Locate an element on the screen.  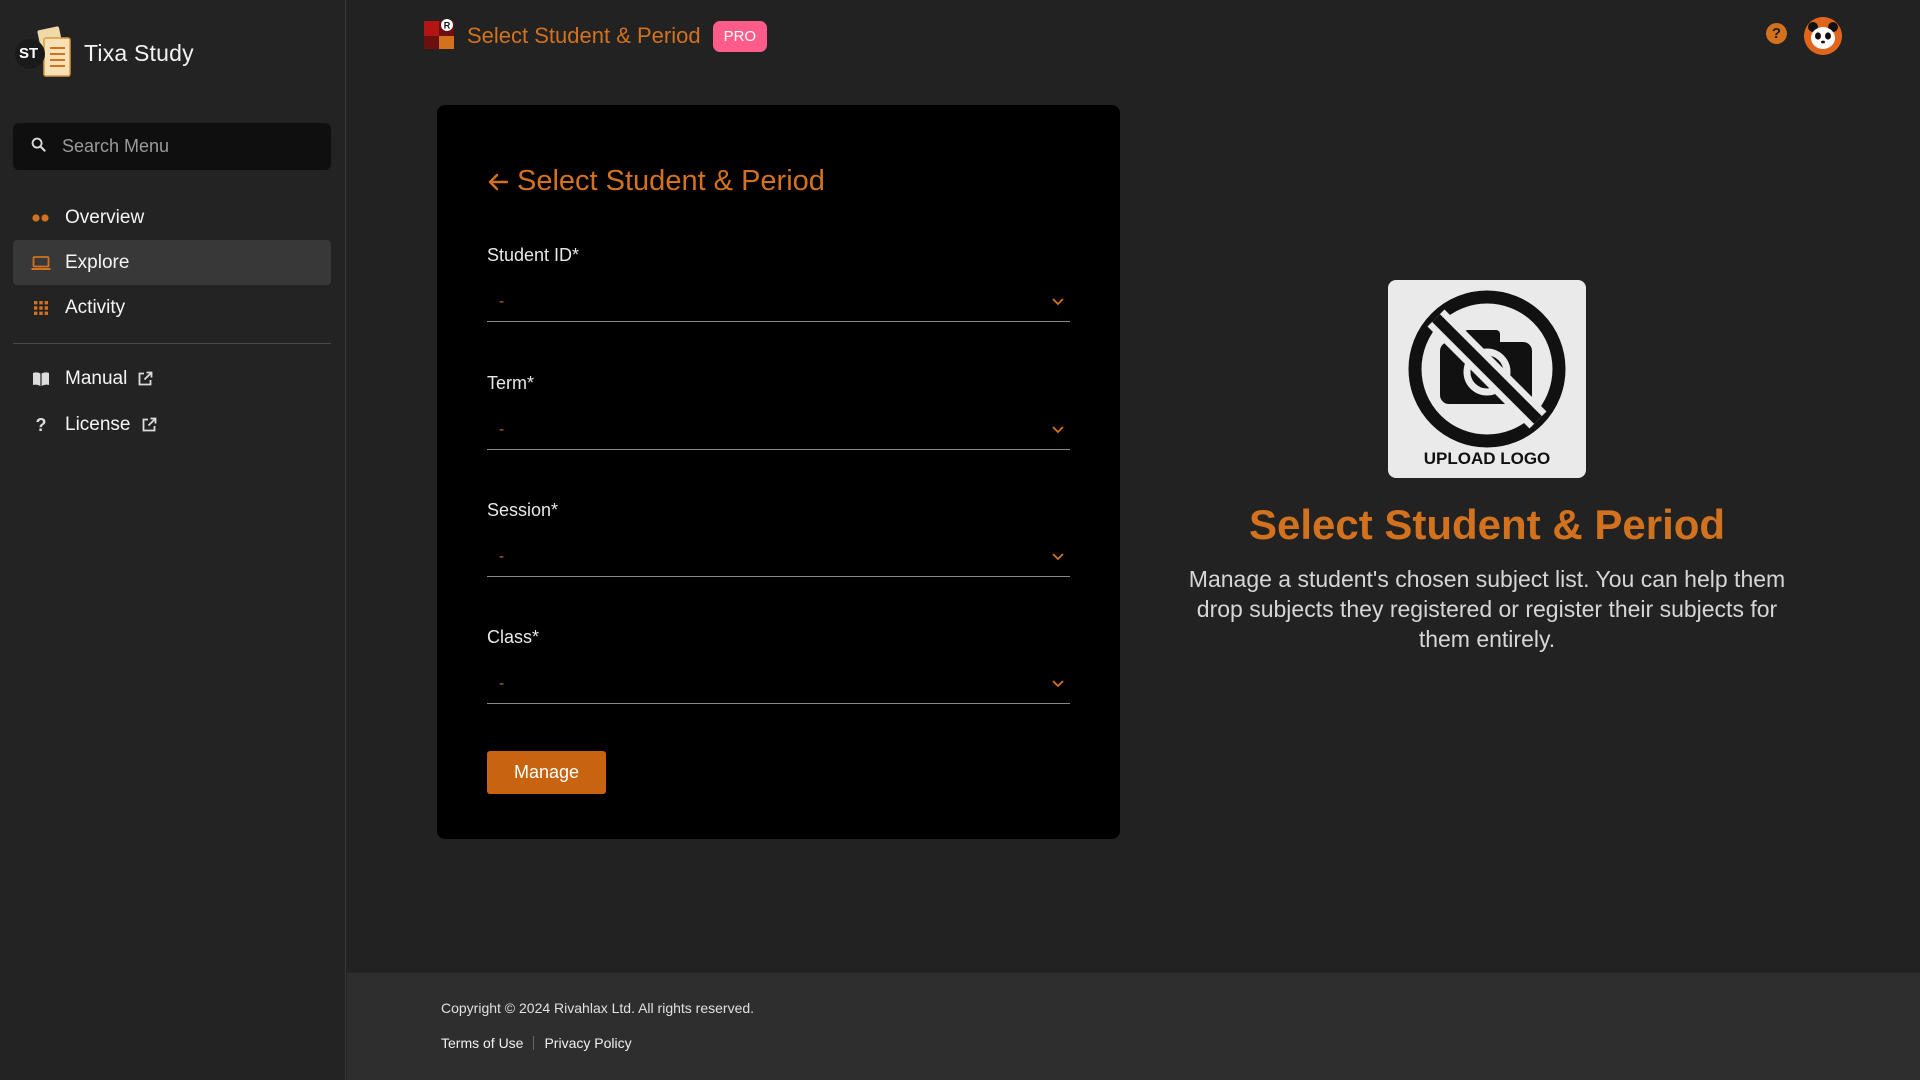
sidebar-item-label: Explore is located at coordinates (97, 262).